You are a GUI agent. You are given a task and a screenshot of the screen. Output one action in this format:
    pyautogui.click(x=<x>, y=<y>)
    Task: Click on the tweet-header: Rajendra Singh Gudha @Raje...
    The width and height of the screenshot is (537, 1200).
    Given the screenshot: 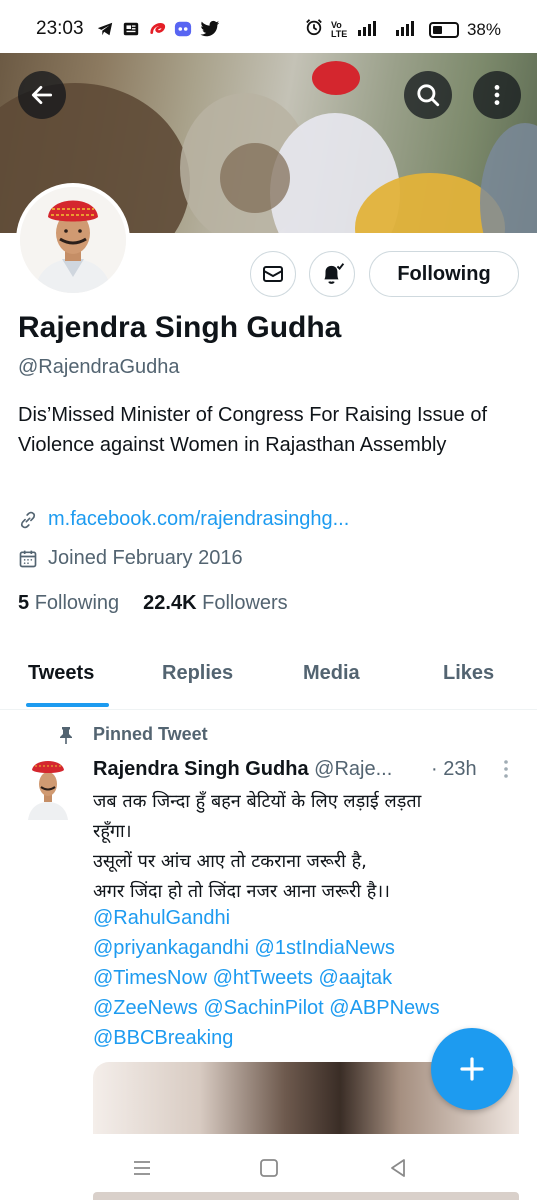 What is the action you would take?
    pyautogui.click(x=242, y=769)
    